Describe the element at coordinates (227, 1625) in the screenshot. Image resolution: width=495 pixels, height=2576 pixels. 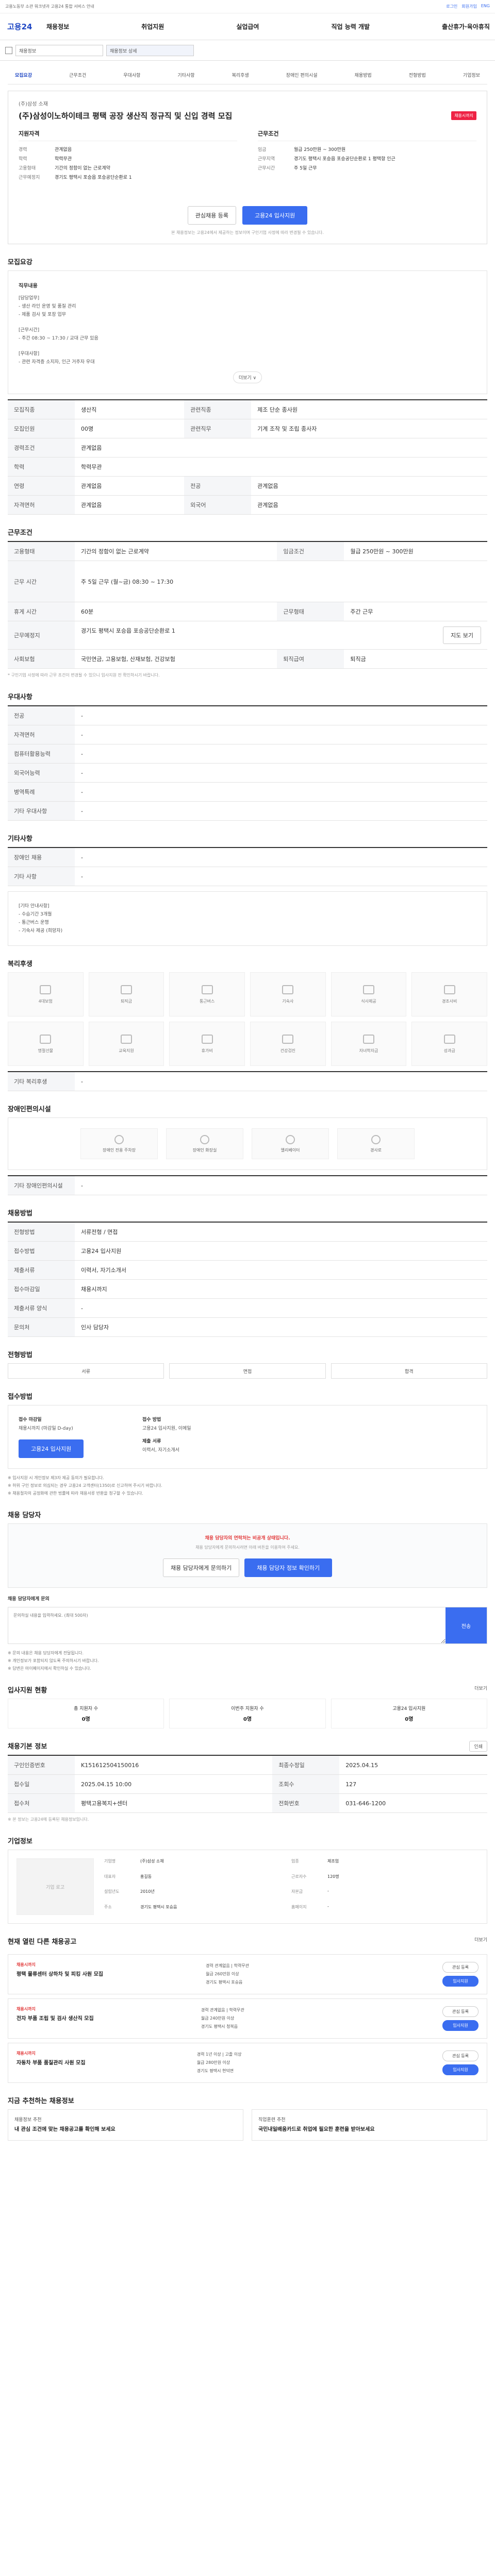
I see `inquiry-textarea` at that location.